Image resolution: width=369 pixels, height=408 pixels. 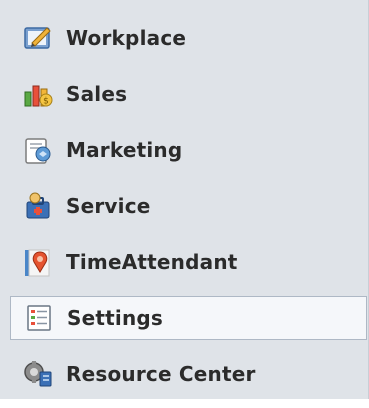 I want to click on nav-item-label: Service, so click(x=108, y=206).